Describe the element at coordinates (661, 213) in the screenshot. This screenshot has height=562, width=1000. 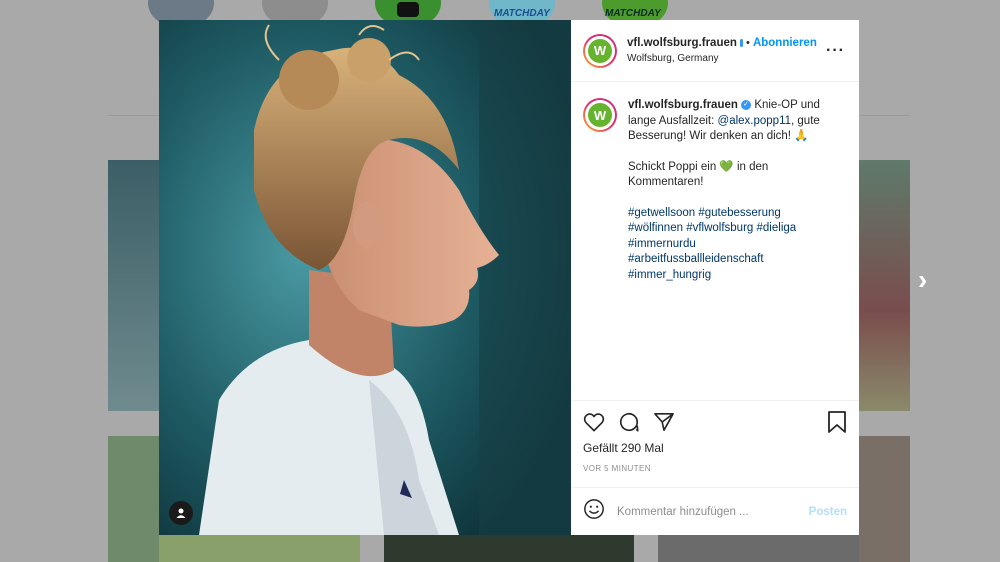
I see `hashtag-link: #getwellsoon` at that location.